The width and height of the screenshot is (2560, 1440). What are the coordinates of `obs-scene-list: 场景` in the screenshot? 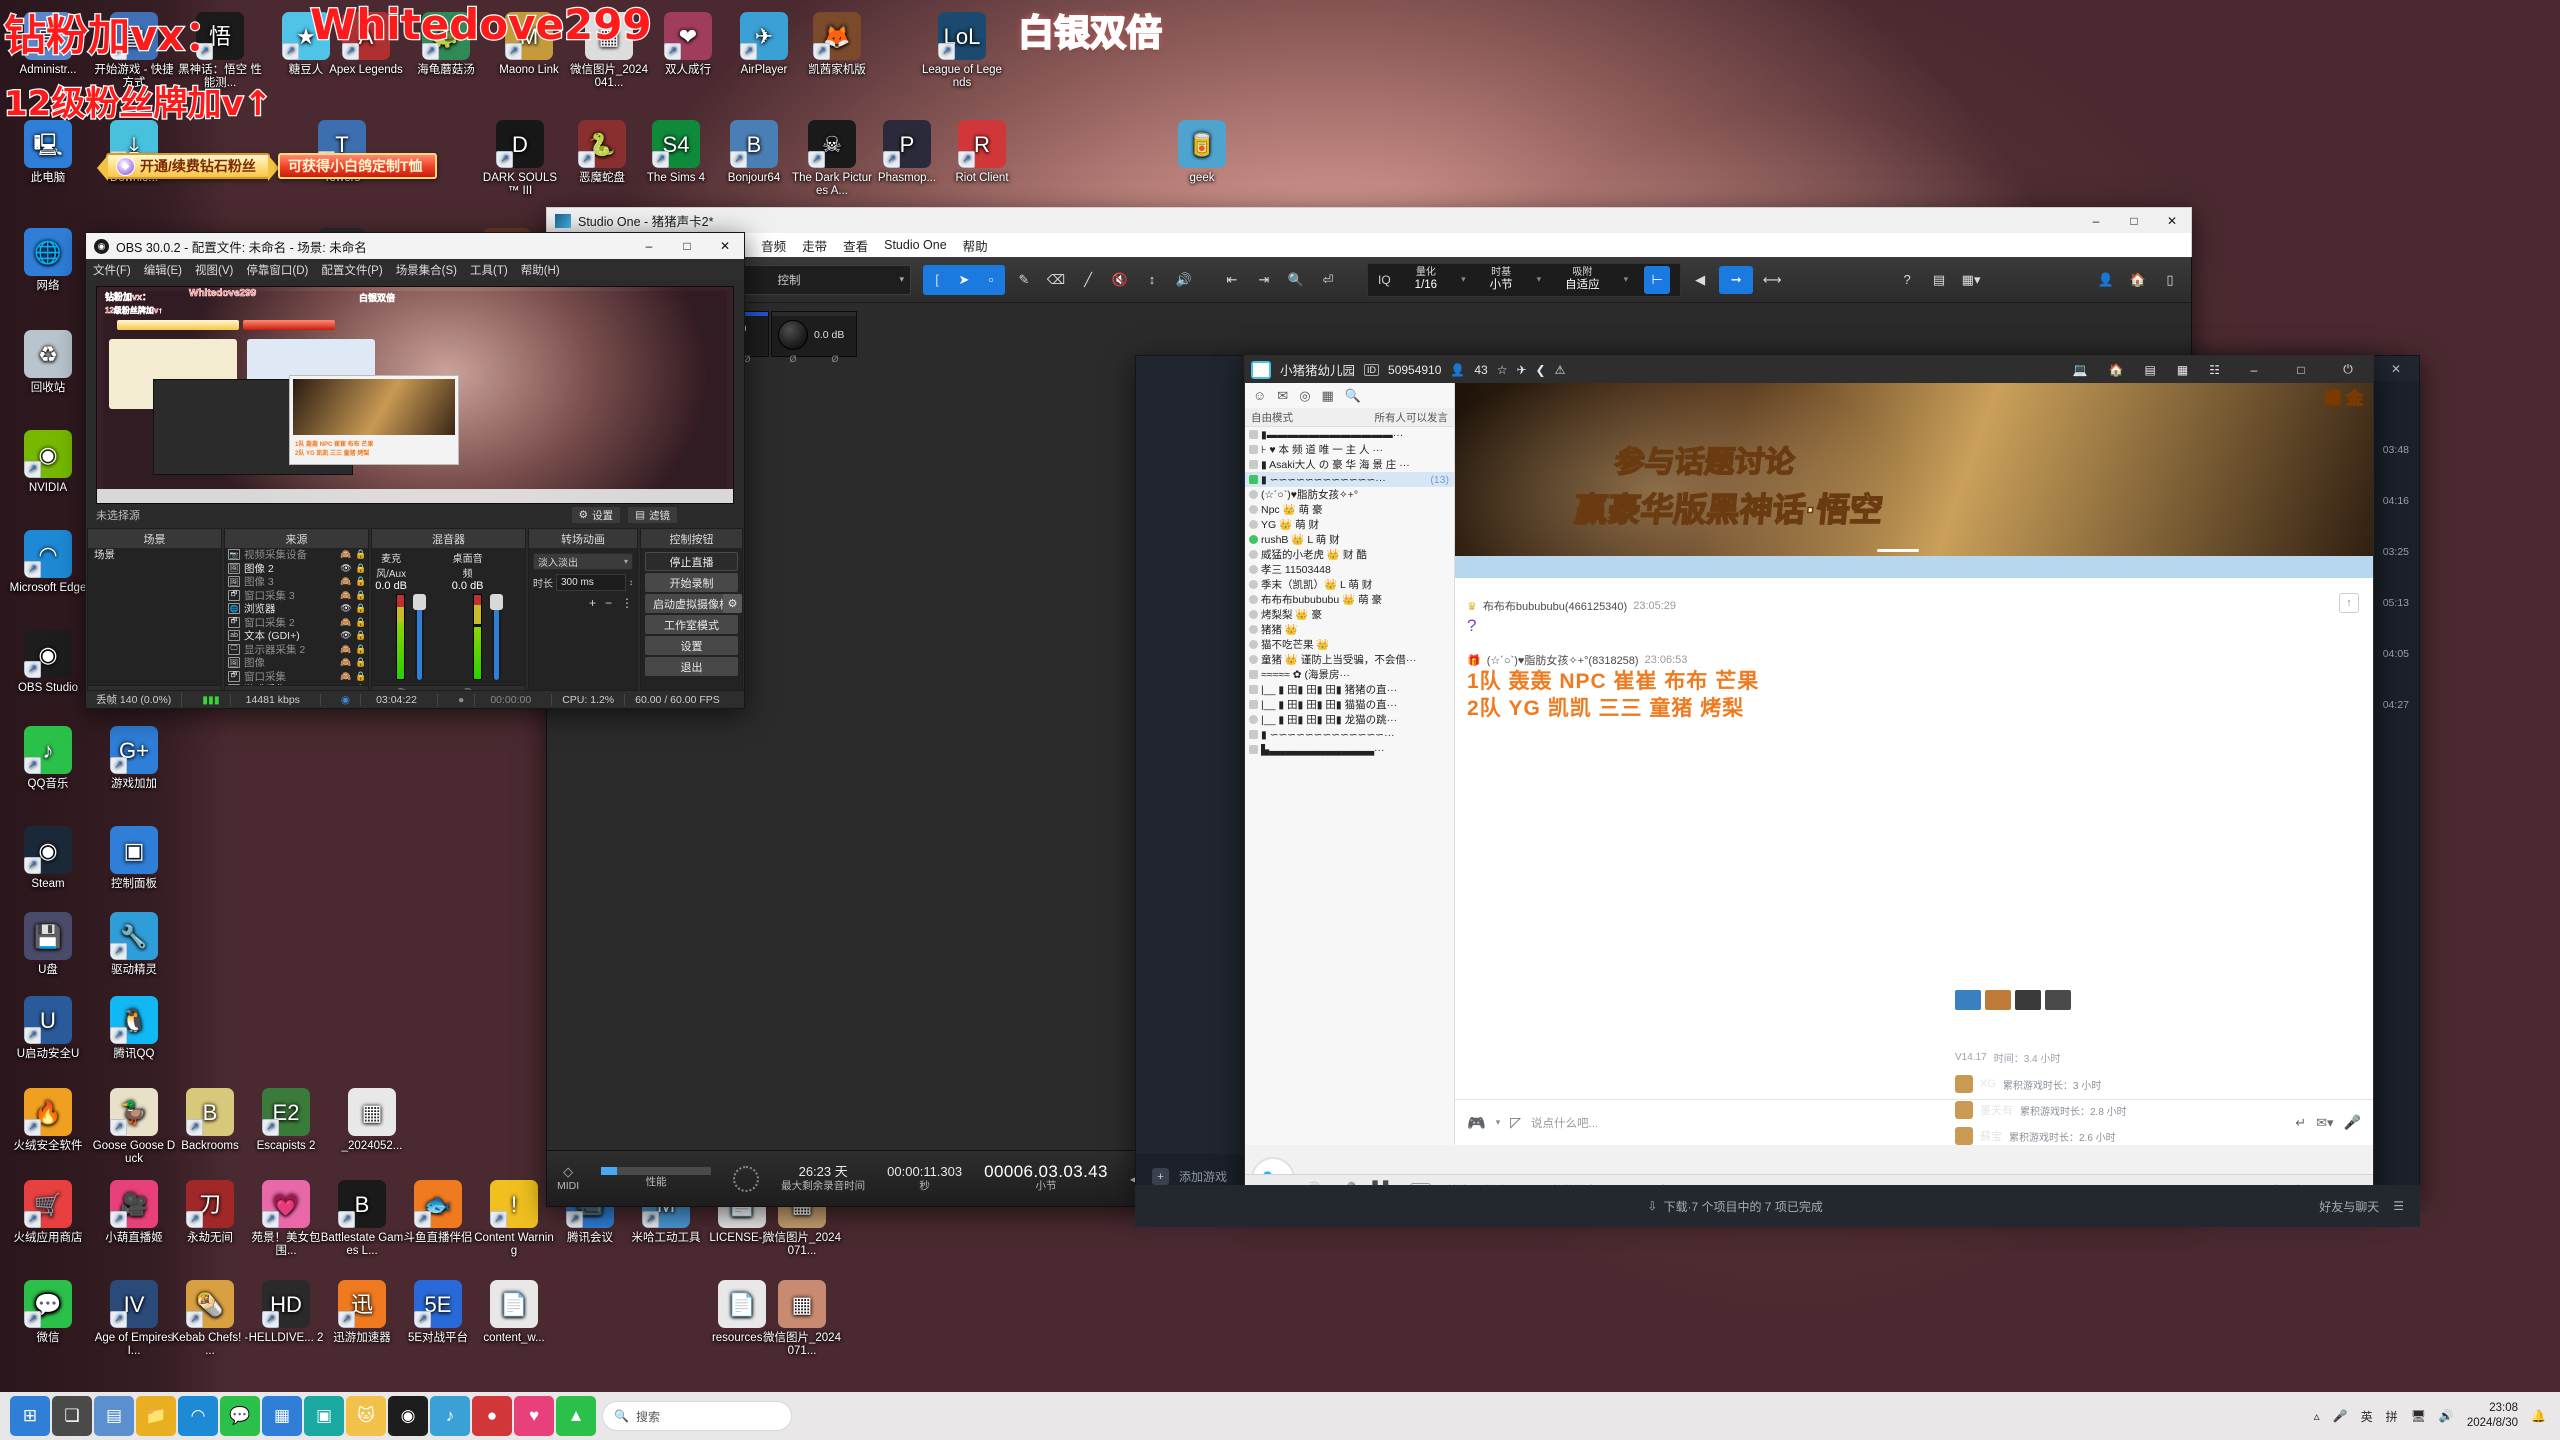 It's located at (154, 616).